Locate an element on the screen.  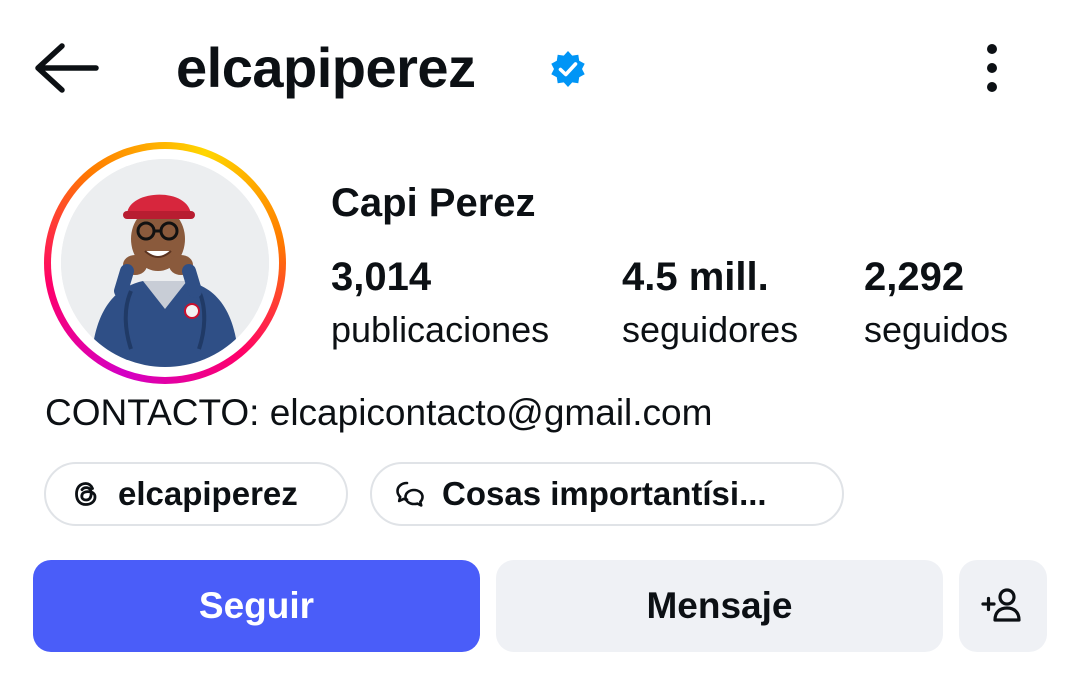
story-ring is located at coordinates (165, 263).